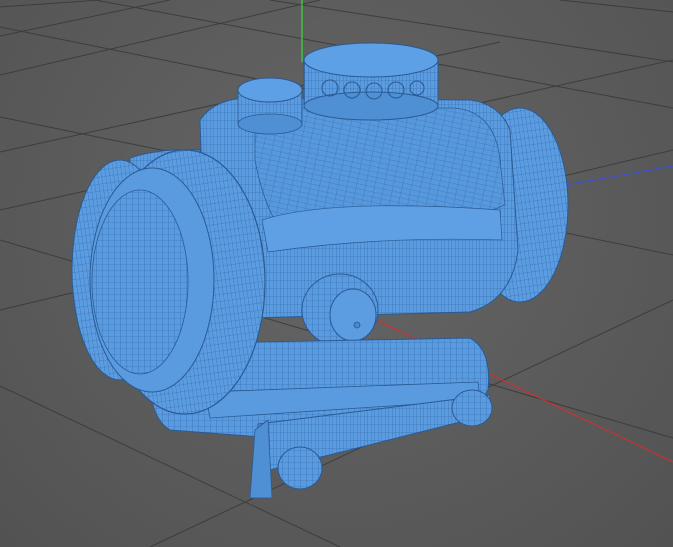  Describe the element at coordinates (300, 468) in the screenshot. I see `mount-screw-front` at that location.